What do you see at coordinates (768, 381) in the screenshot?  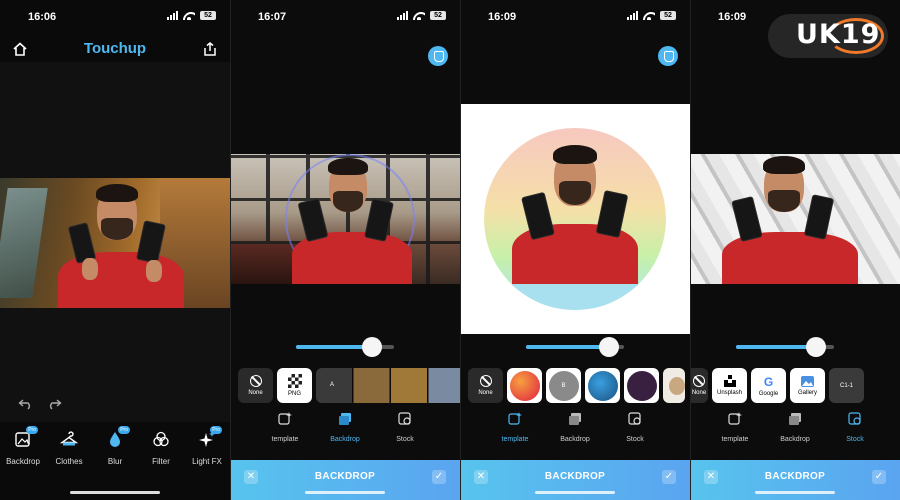 I see `google-icon: G` at bounding box center [768, 381].